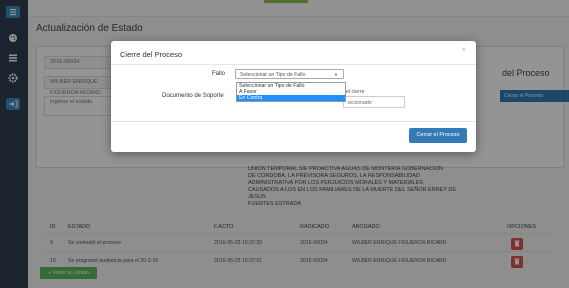 This screenshot has height=288, width=569. Describe the element at coordinates (273, 75) in the screenshot. I see `fallo-select-value: Seleccionar un Tipo de Fallo` at that location.